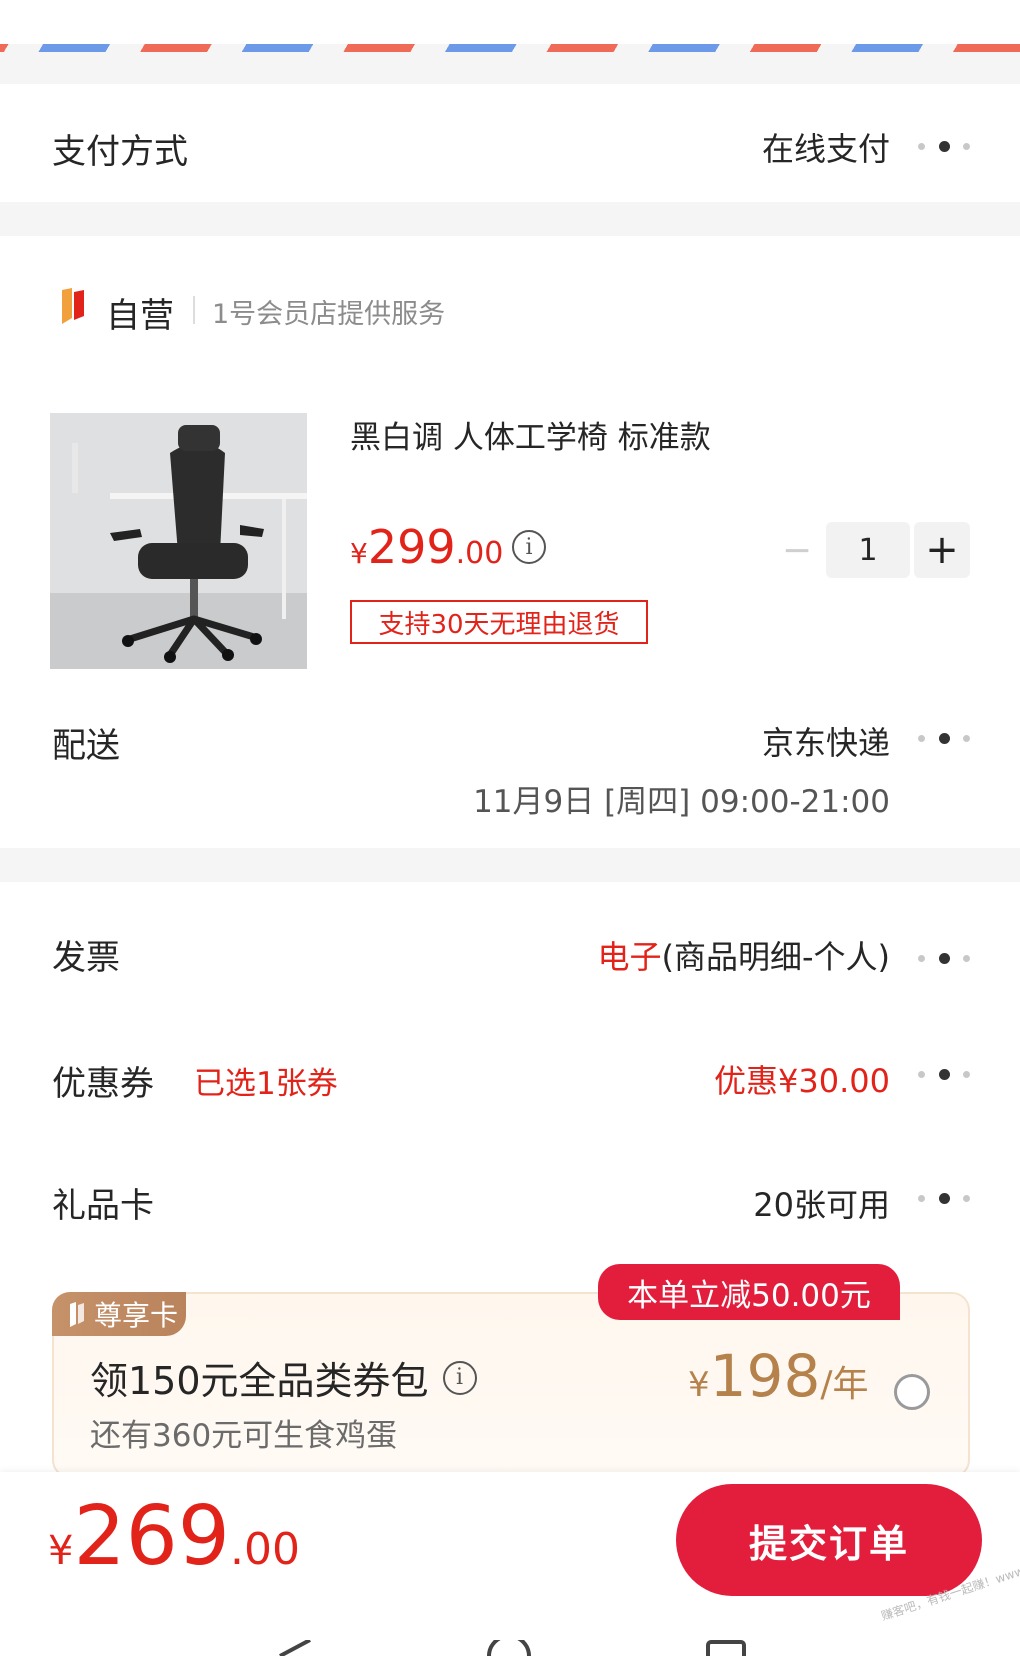  I want to click on giftcard-available: 20张可用, so click(821, 1203).